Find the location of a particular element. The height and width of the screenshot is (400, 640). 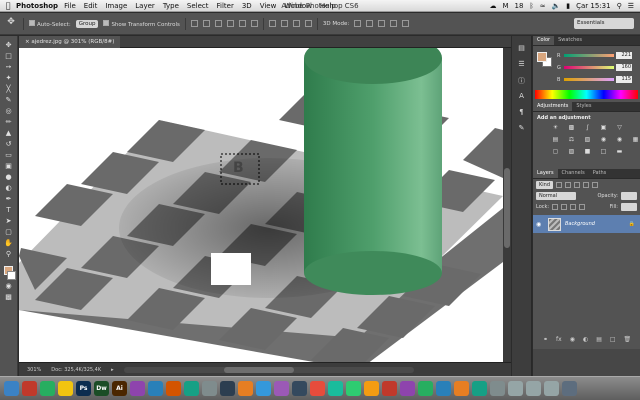

menu-image: Image is located at coordinates (116, 6).